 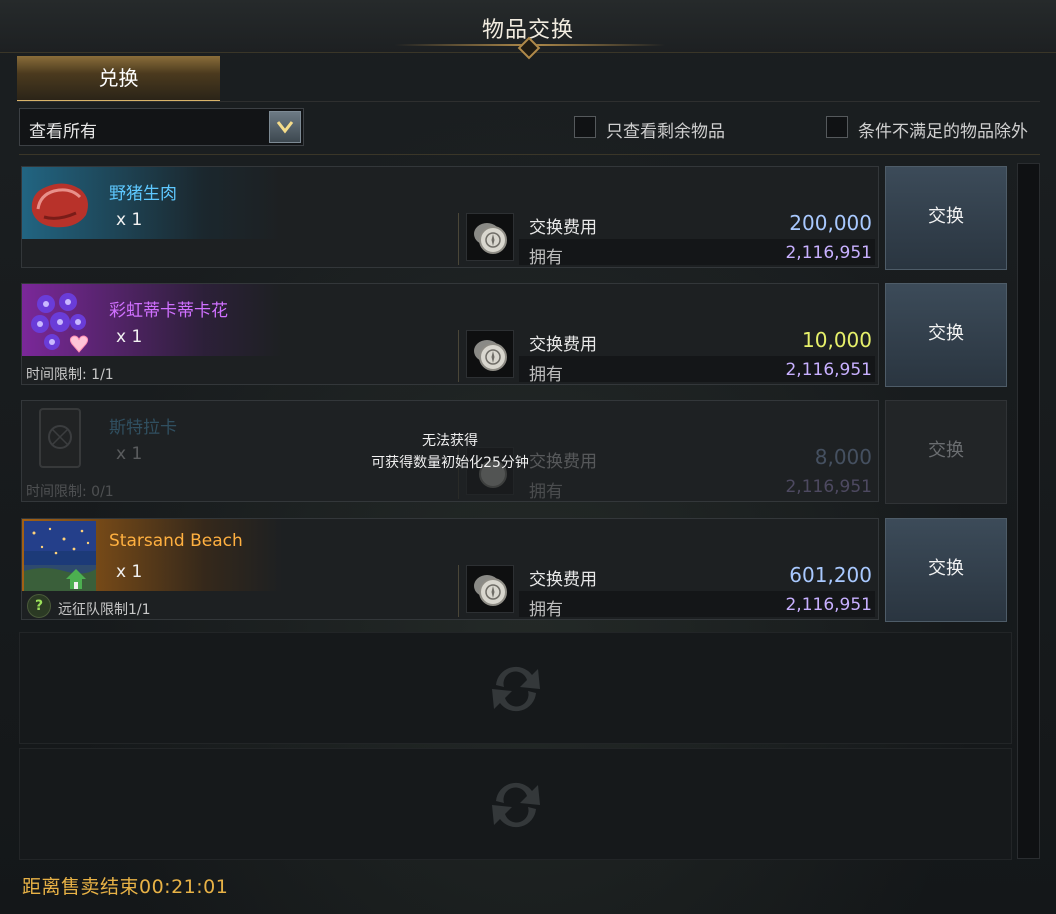 What do you see at coordinates (118, 79) in the screenshot?
I see `tab-exchange: 兑换` at bounding box center [118, 79].